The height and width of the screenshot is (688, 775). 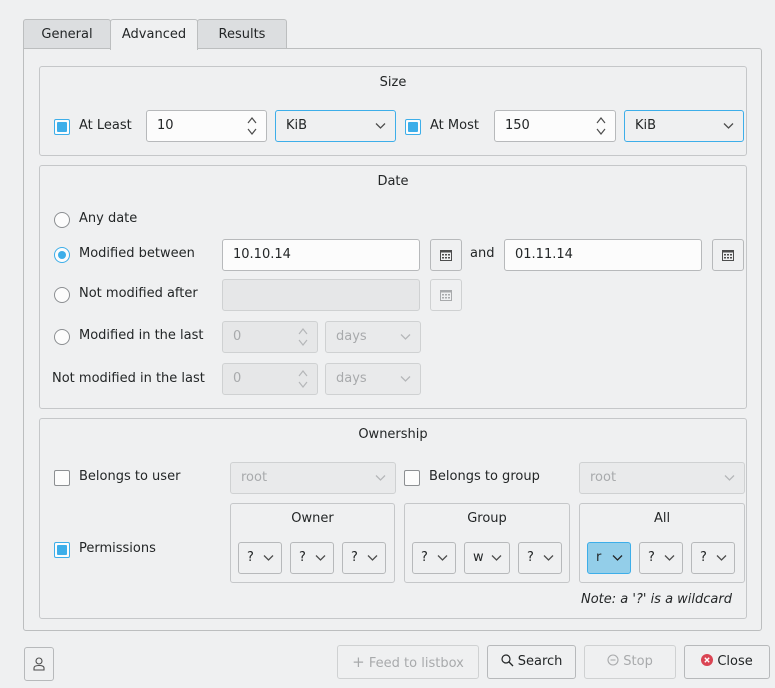 What do you see at coordinates (62, 550) in the screenshot?
I see `permissions-checkbox` at bounding box center [62, 550].